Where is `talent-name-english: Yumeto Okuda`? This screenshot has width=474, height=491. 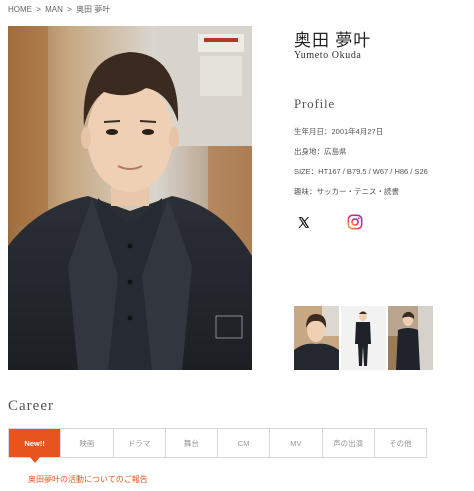
talent-name-english: Yumeto Okuda is located at coordinates (328, 55).